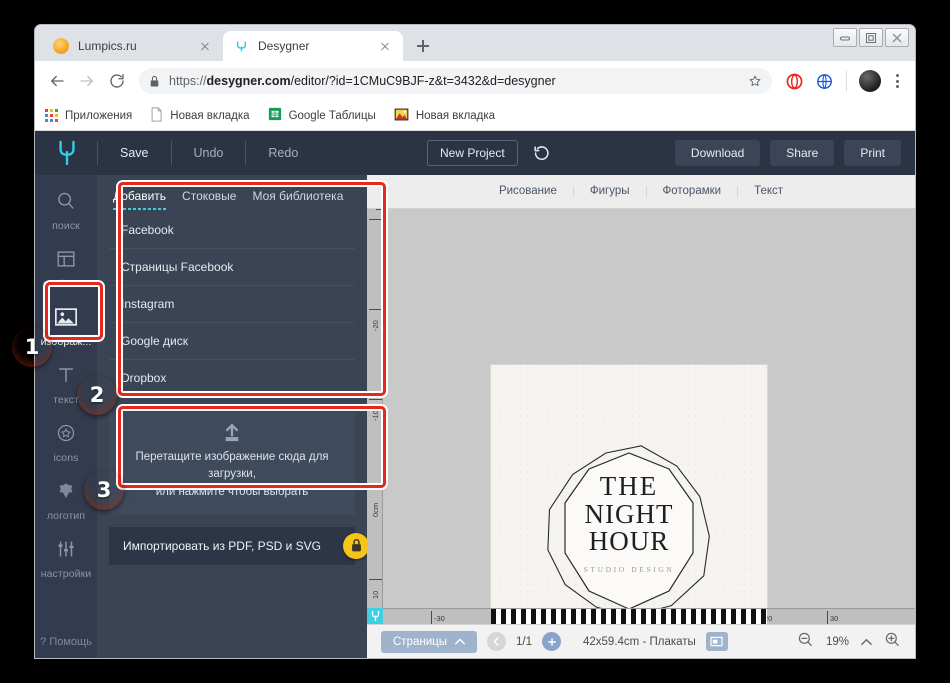  I want to click on ruler-label: 30, so click(834, 618).